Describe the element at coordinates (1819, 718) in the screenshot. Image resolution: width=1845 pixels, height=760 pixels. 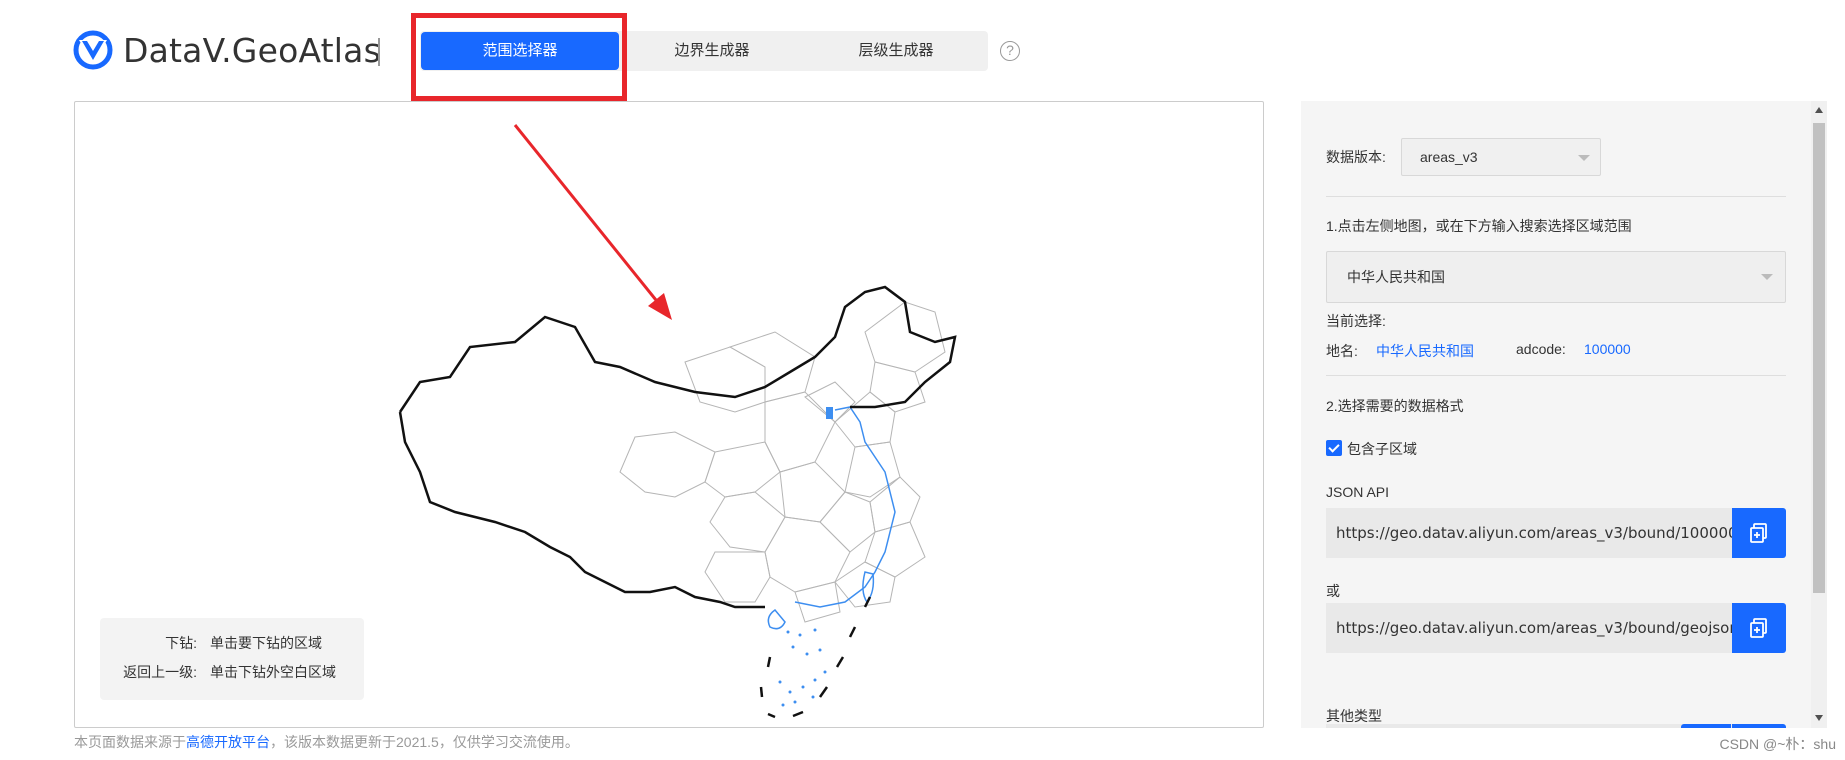
I see `scroll-down-arrow-icon` at that location.